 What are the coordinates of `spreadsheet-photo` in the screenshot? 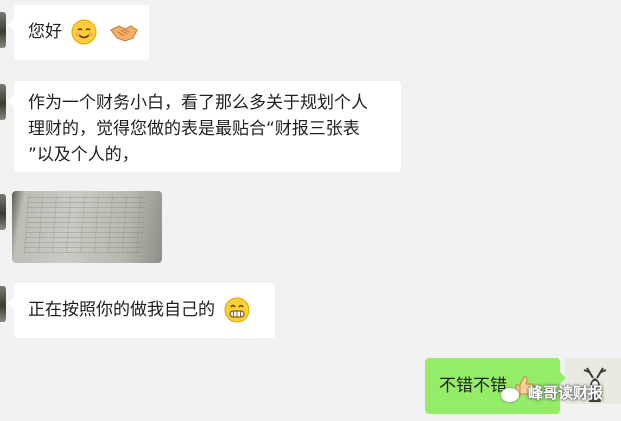 It's located at (85, 224).